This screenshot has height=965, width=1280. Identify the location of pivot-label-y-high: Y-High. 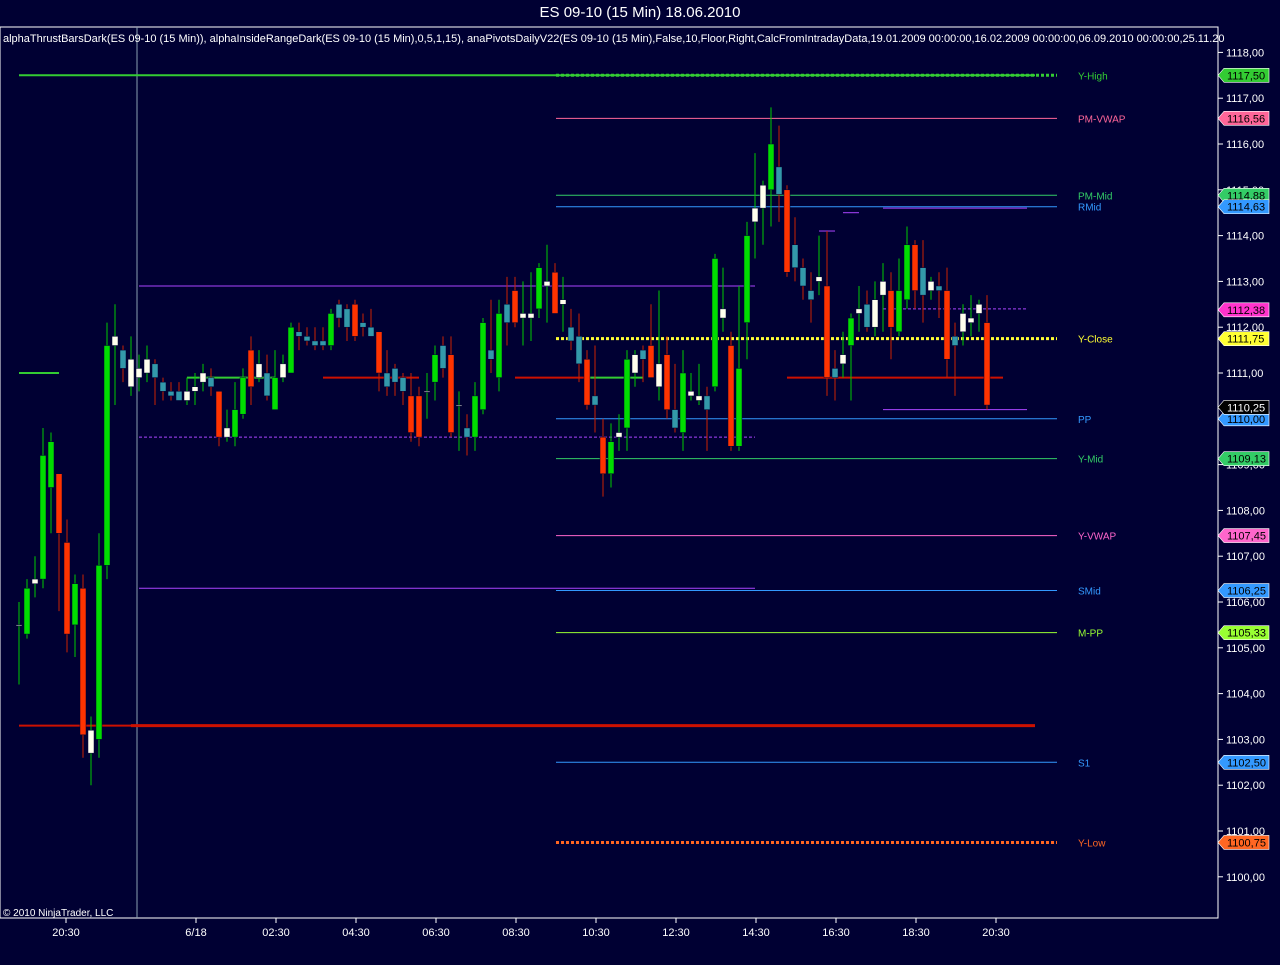
(1093, 76).